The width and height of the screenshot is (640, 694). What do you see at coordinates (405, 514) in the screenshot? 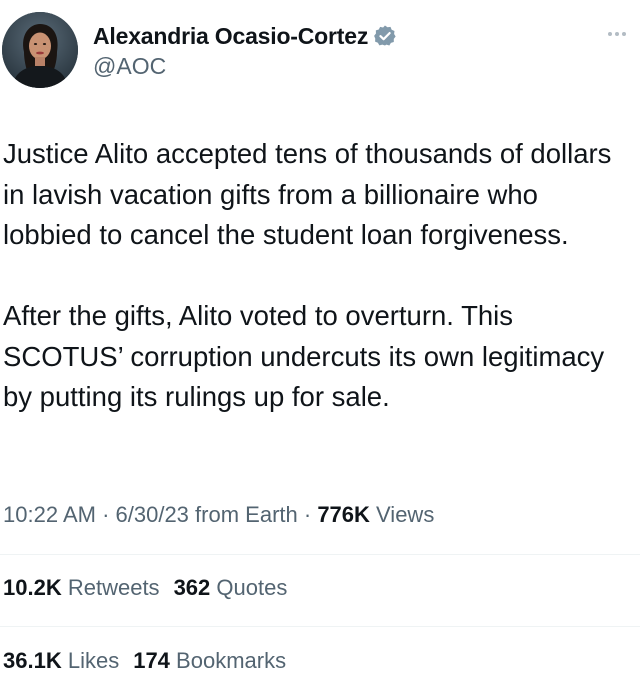
I see `views-label: Views` at bounding box center [405, 514].